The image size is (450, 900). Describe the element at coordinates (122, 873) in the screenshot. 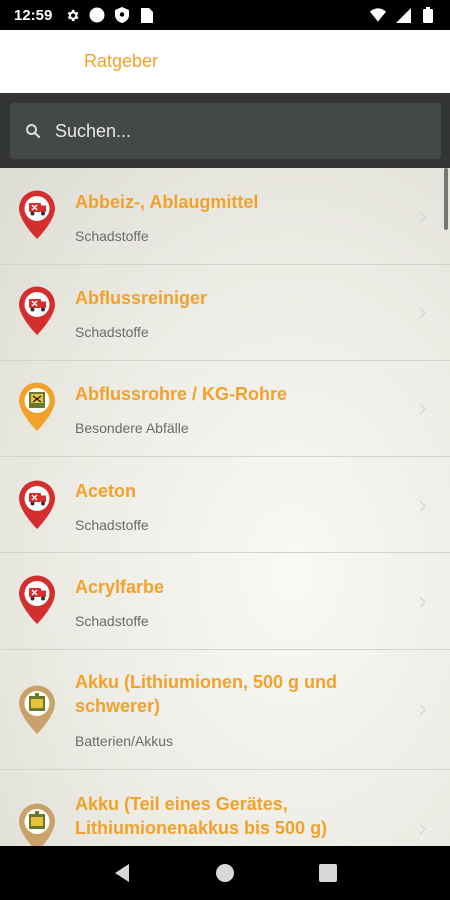

I see `back-icon` at that location.